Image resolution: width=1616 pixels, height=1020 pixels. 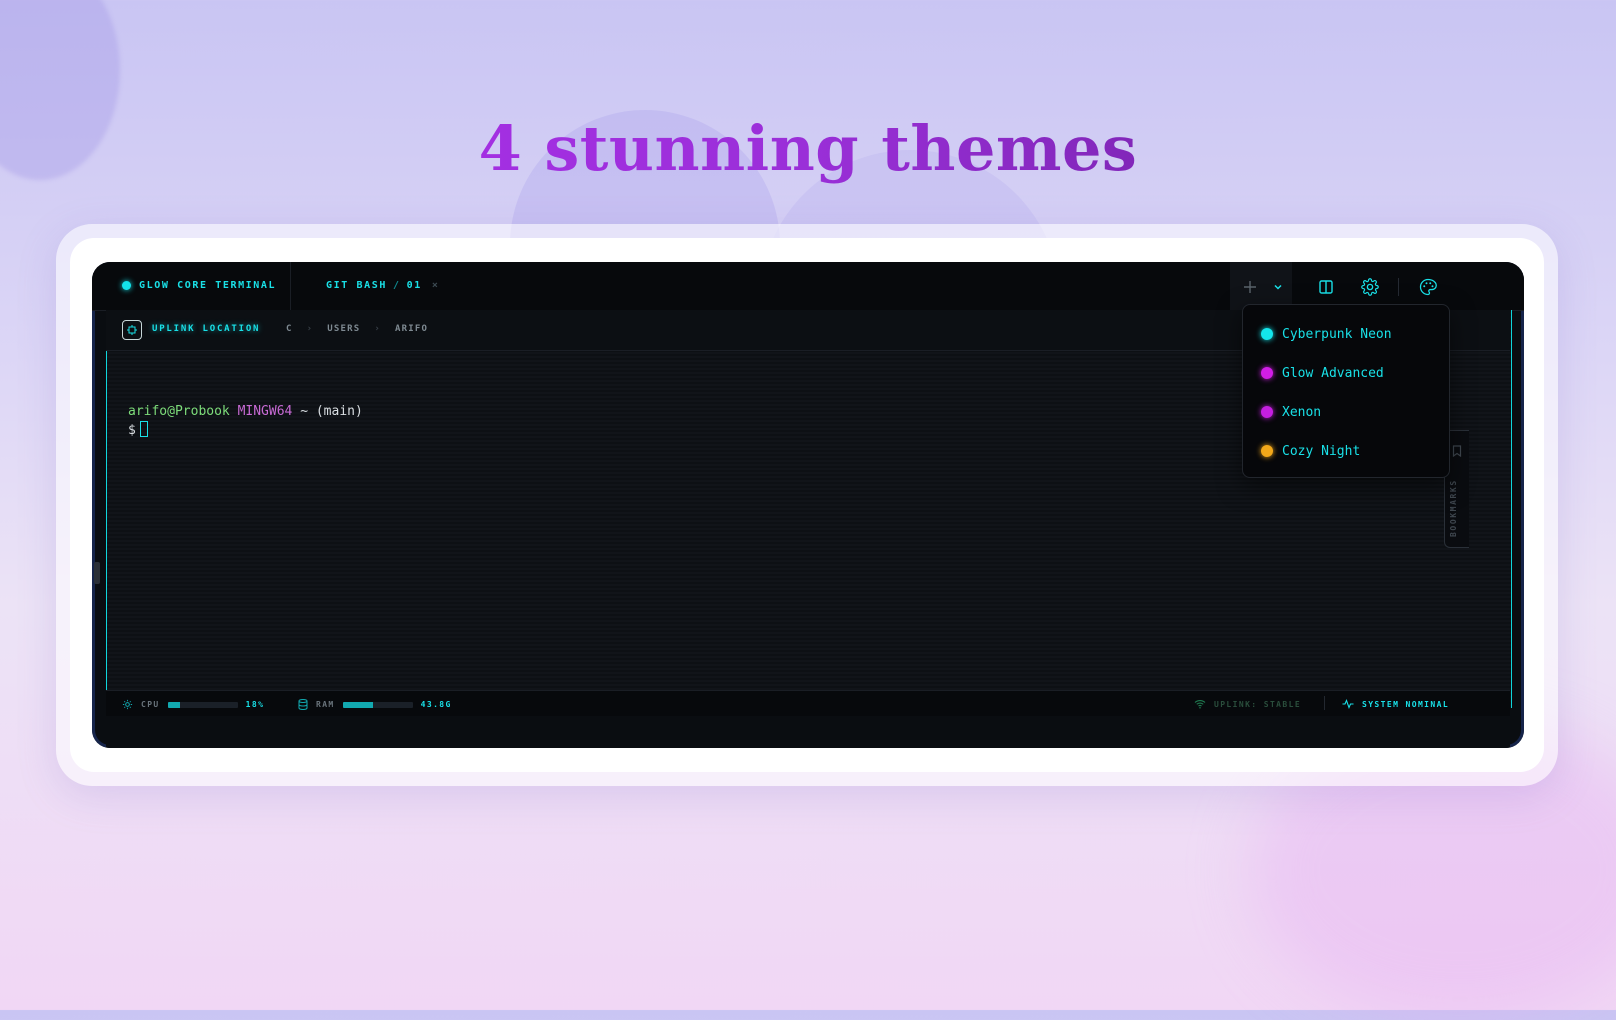 I want to click on ram-bar-fill, so click(x=358, y=704).